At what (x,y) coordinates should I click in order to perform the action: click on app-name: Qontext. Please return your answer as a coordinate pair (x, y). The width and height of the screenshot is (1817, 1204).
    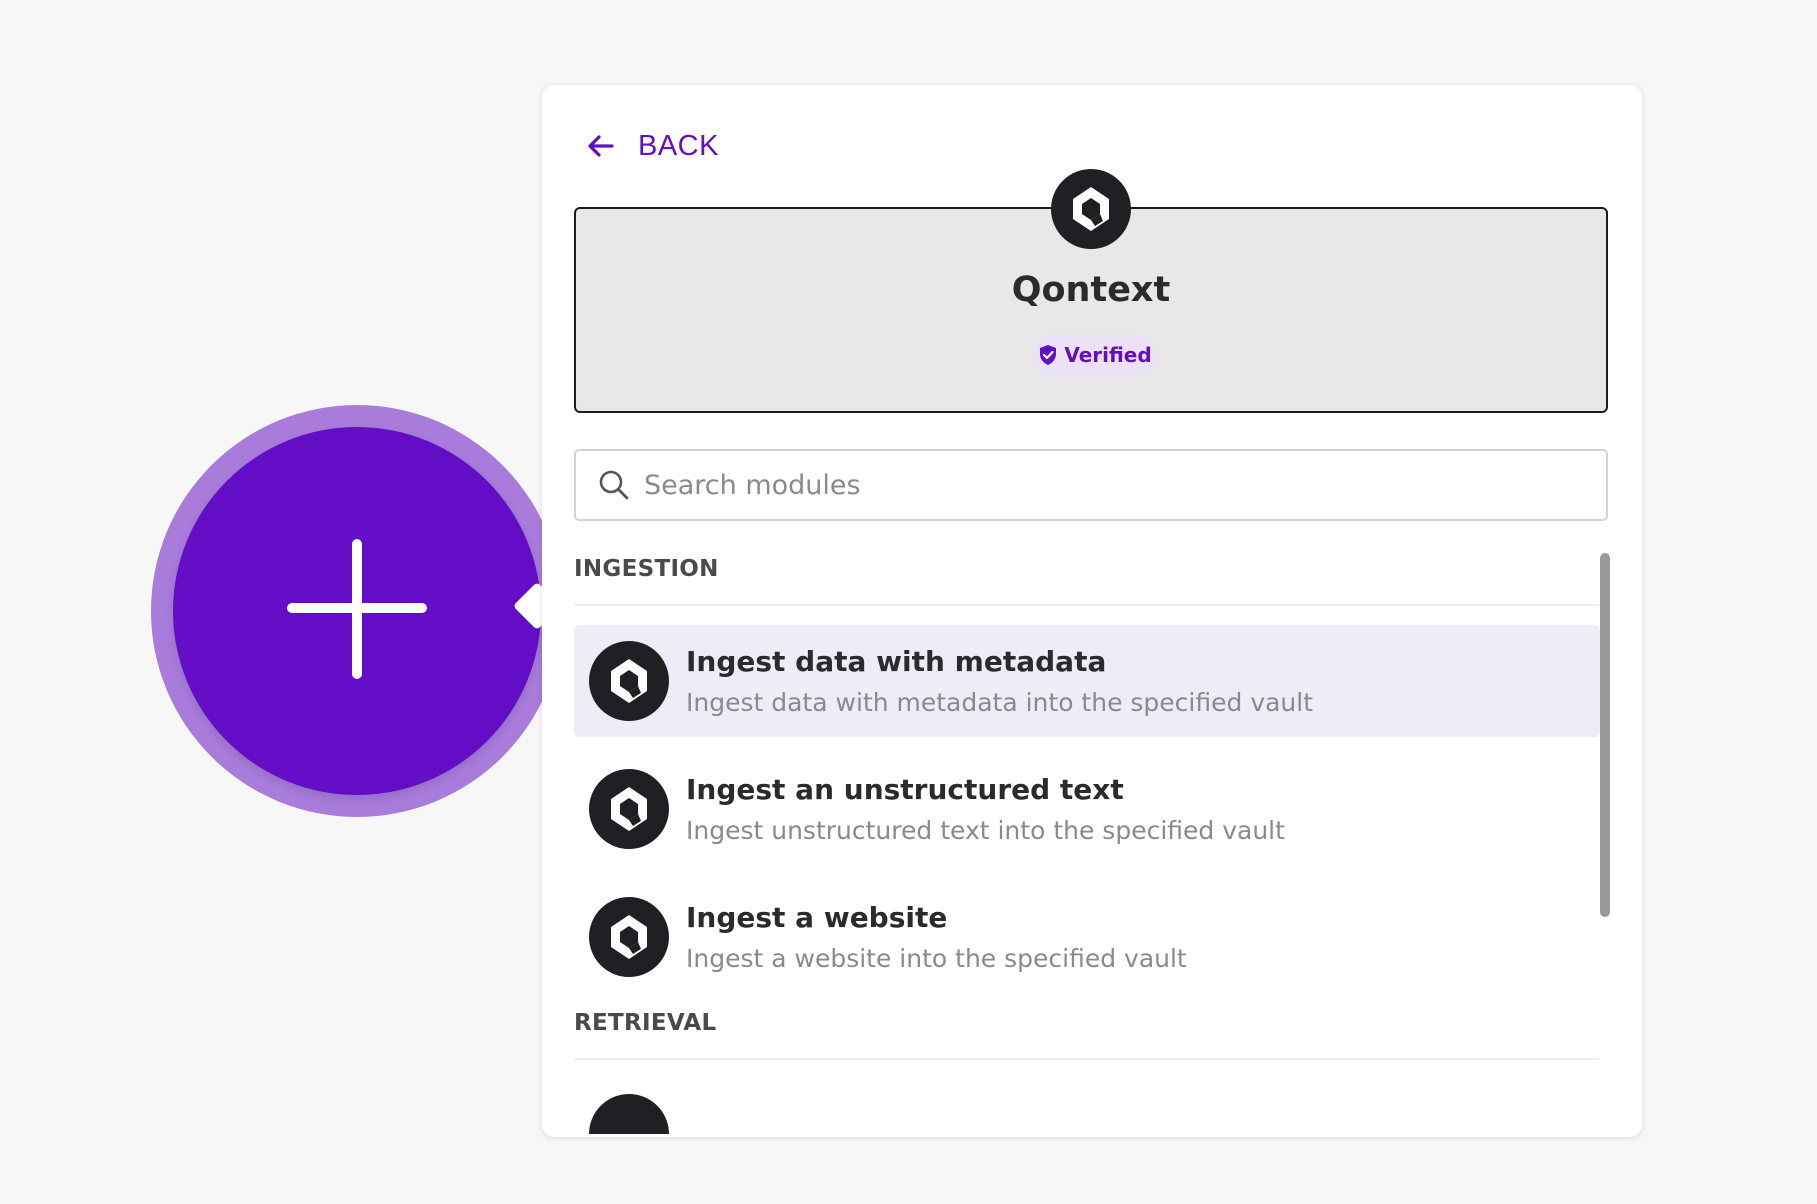
    Looking at the image, I should click on (1091, 290).